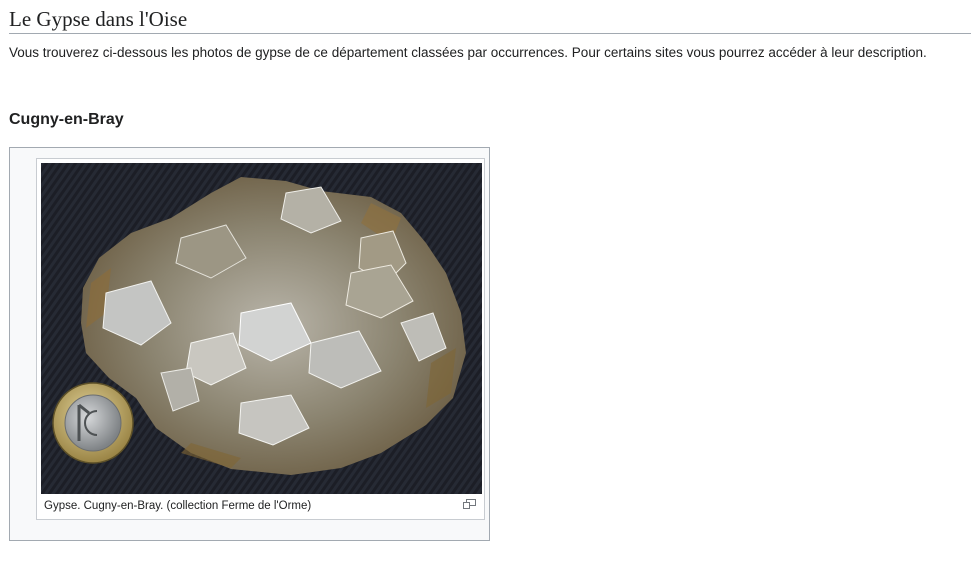  I want to click on section-heading-cugny-en-bray: Cugny-en-Bray, so click(66, 119).